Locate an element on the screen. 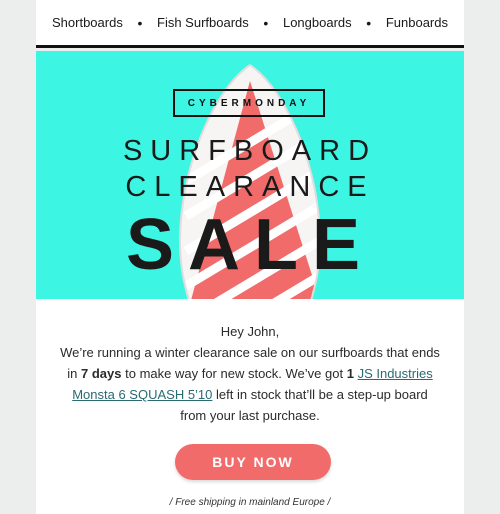 Image resolution: width=500 pixels, height=514 pixels. shipping-note: / Free shipping in mainland Europe / is located at coordinates (250, 502).